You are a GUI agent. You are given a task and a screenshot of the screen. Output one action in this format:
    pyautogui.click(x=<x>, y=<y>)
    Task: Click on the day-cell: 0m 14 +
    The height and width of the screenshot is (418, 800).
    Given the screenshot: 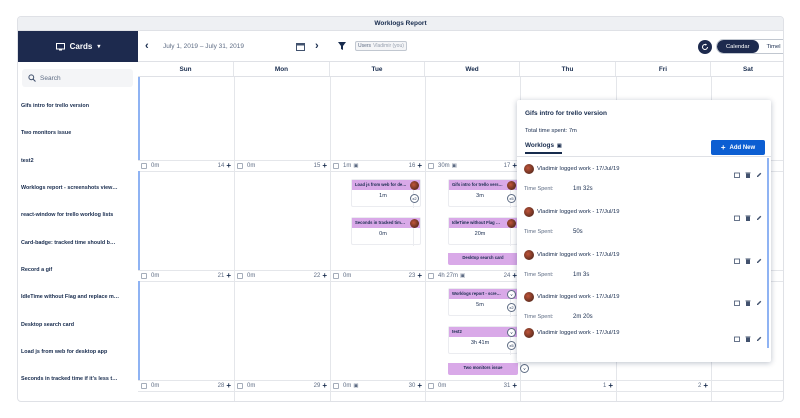 What is the action you would take?
    pyautogui.click(x=186, y=165)
    